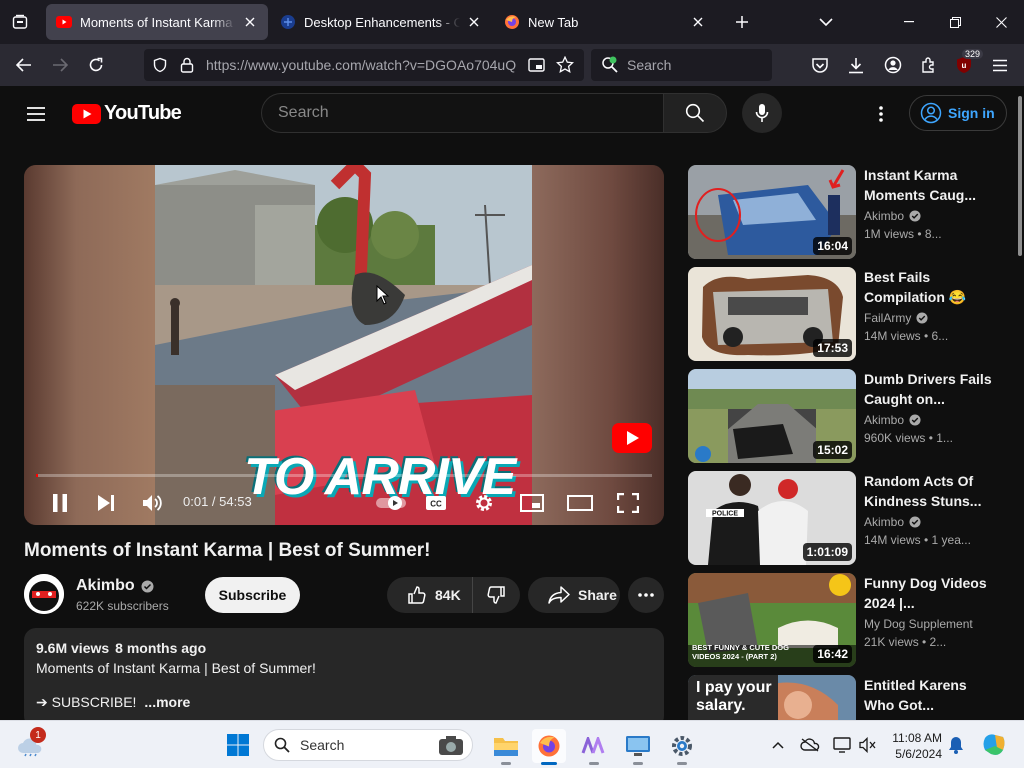 The image size is (1024, 768). Describe the element at coordinates (106, 503) in the screenshot. I see `next-video-icon` at that location.